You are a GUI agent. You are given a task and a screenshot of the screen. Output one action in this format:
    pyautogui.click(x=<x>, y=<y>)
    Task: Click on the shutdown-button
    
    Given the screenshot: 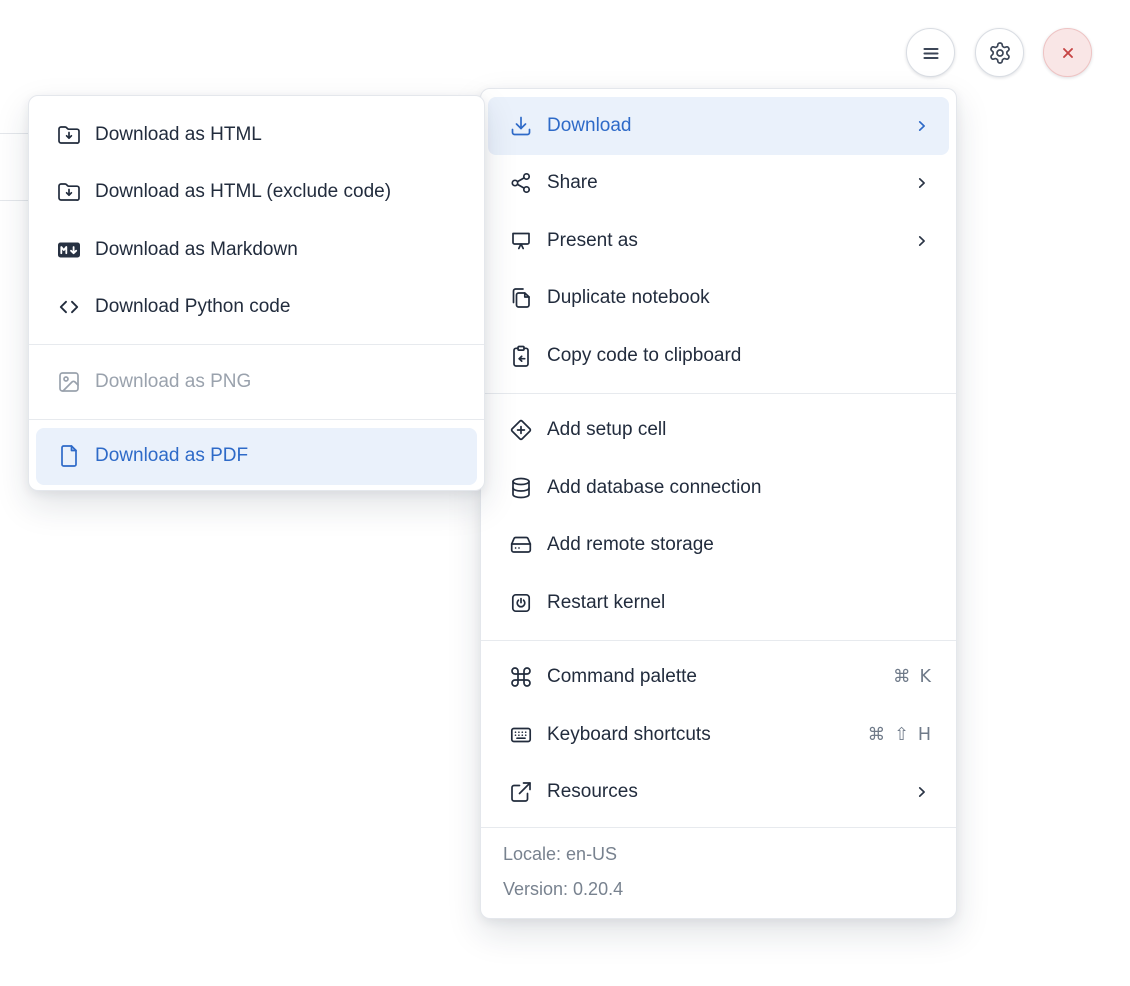 What is the action you would take?
    pyautogui.click(x=1067, y=52)
    